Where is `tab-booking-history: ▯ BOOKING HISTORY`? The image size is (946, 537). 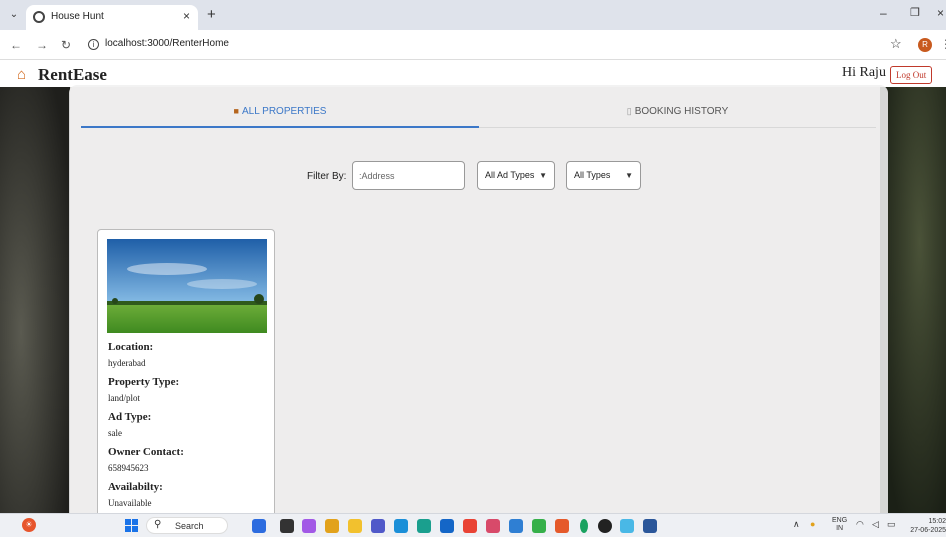
tab-booking-history: ▯ BOOKING HISTORY is located at coordinates (677, 114).